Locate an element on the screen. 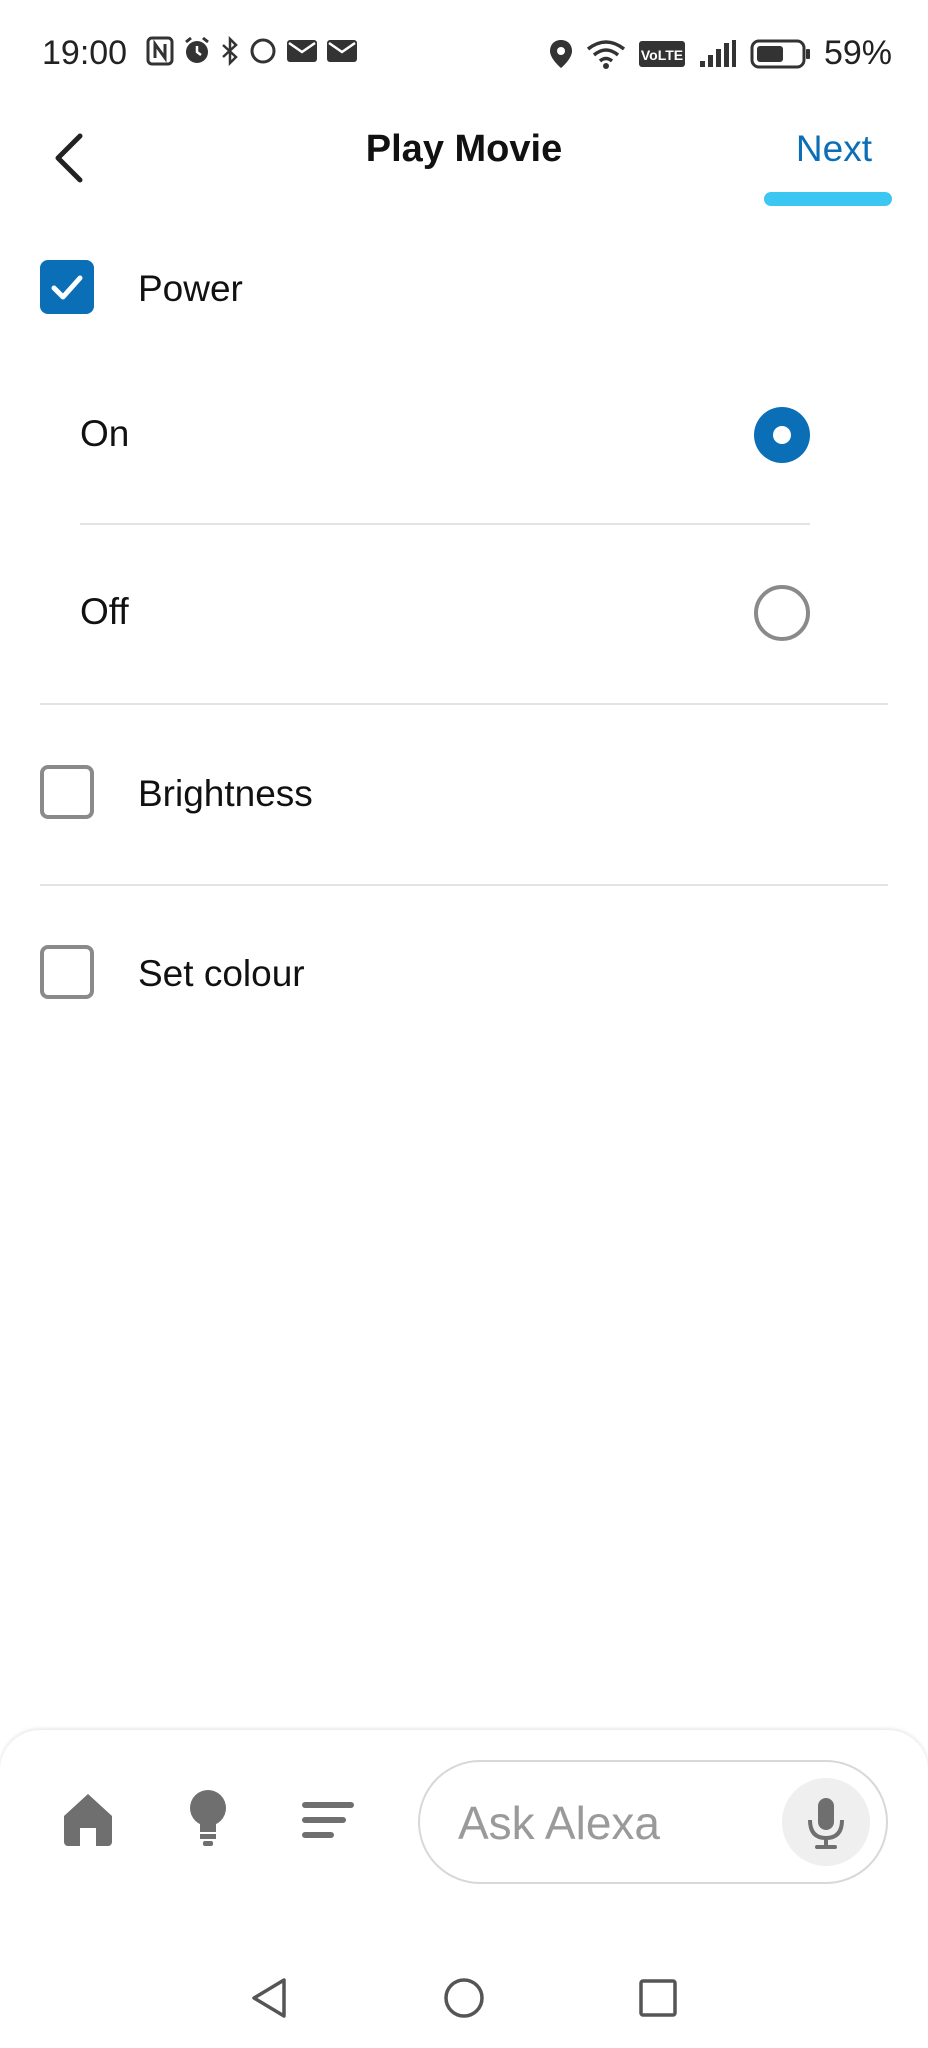 This screenshot has width=928, height=2048. status-right-icons: VoLTE 59% is located at coordinates (720, 53).